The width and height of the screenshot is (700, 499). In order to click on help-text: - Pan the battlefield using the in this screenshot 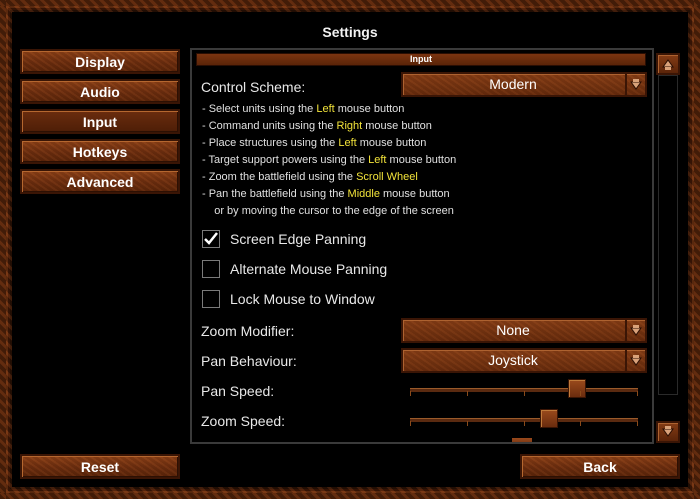, I will do `click(275, 194)`.